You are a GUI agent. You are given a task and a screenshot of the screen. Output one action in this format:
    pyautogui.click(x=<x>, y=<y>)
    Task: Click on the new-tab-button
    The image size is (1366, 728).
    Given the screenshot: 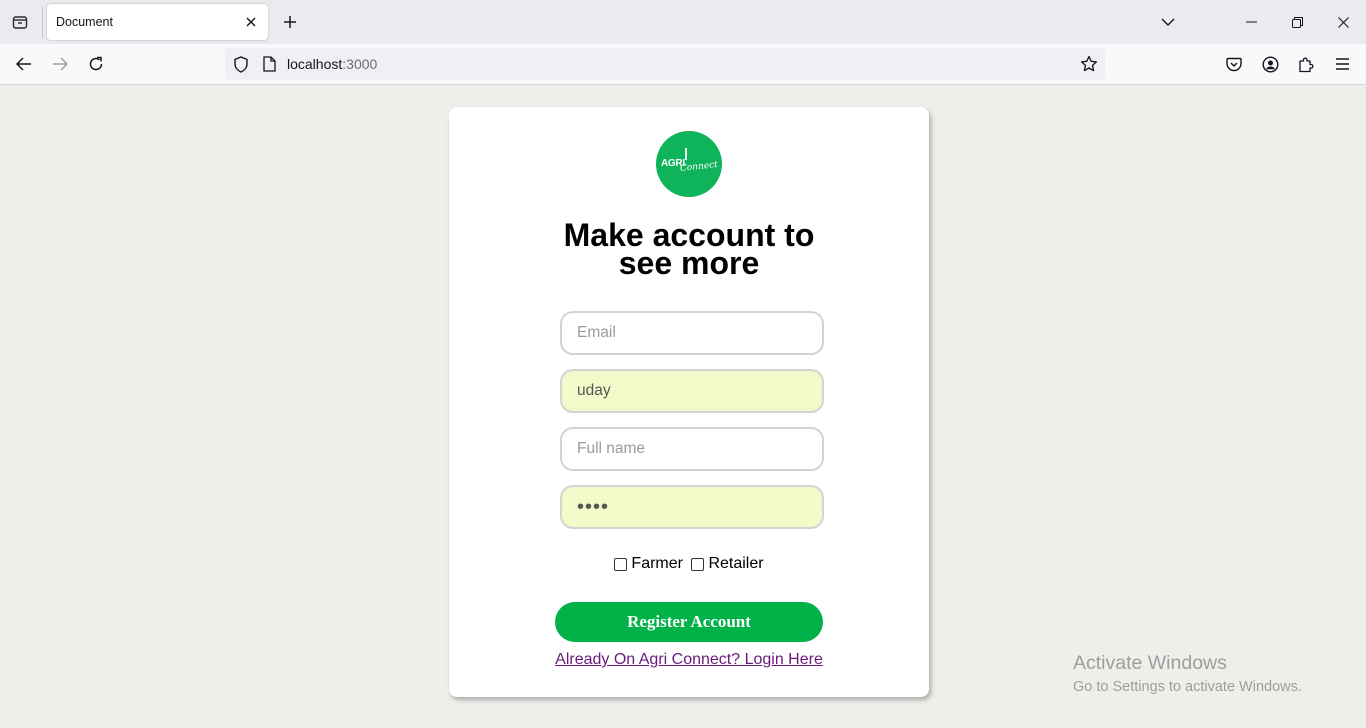 What is the action you would take?
    pyautogui.click(x=290, y=22)
    